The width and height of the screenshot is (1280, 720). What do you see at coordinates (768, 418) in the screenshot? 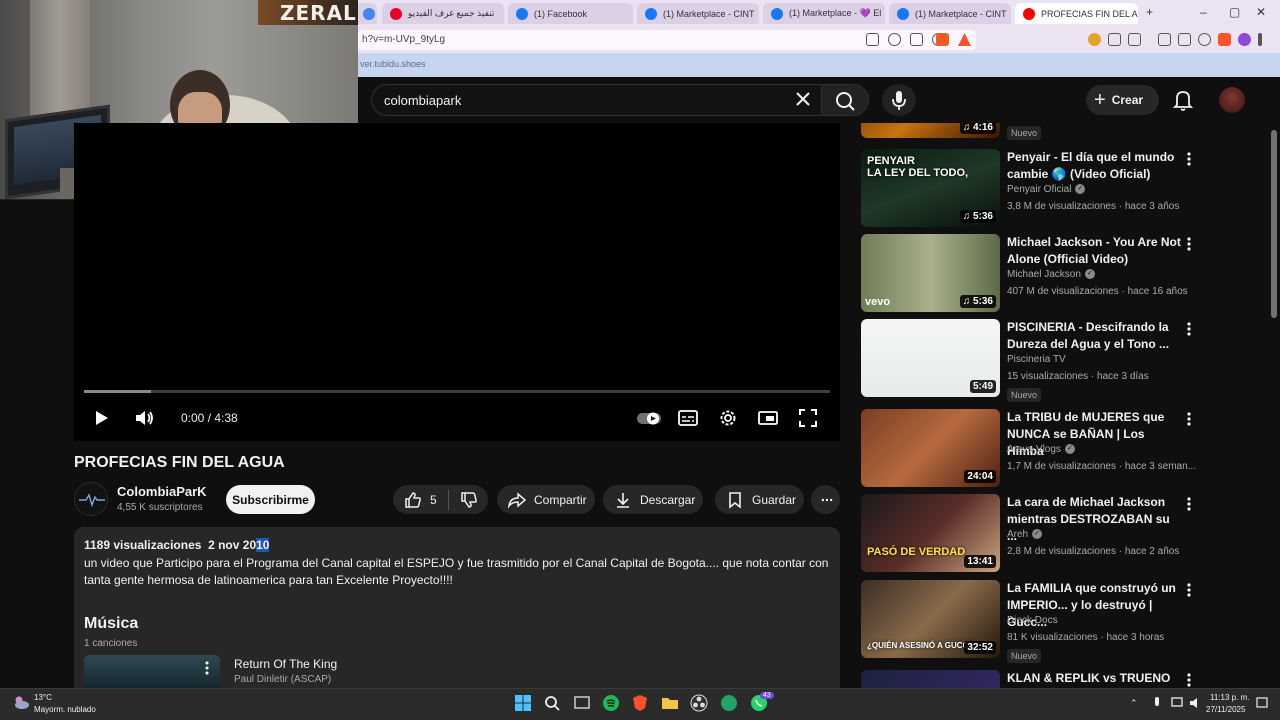
I see `theater-mode-icon` at bounding box center [768, 418].